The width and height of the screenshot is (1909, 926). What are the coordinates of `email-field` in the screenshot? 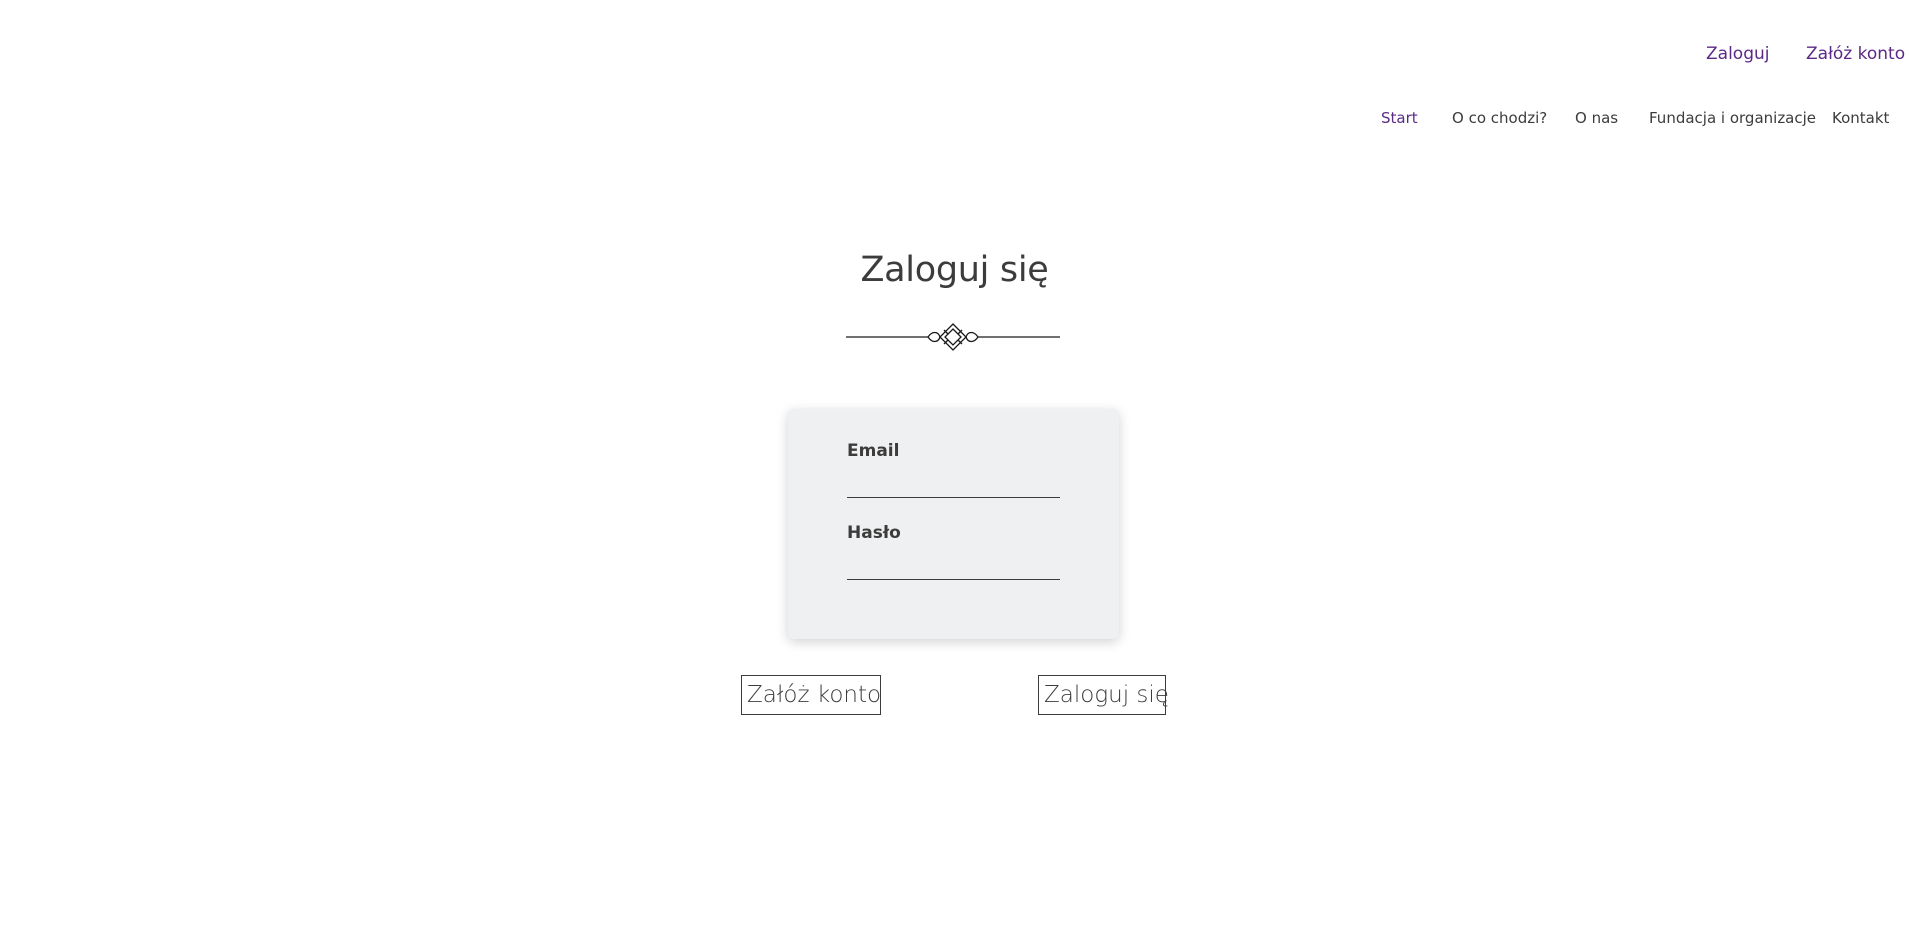 It's located at (953, 484).